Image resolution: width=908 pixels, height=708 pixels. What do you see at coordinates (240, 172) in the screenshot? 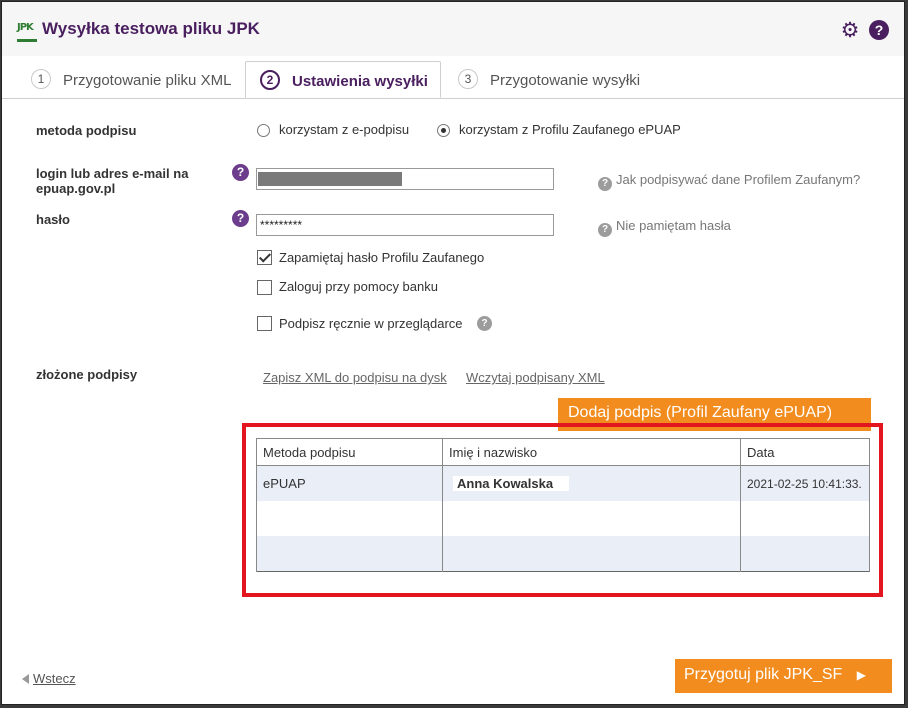
I see `login-help-icon: ?` at bounding box center [240, 172].